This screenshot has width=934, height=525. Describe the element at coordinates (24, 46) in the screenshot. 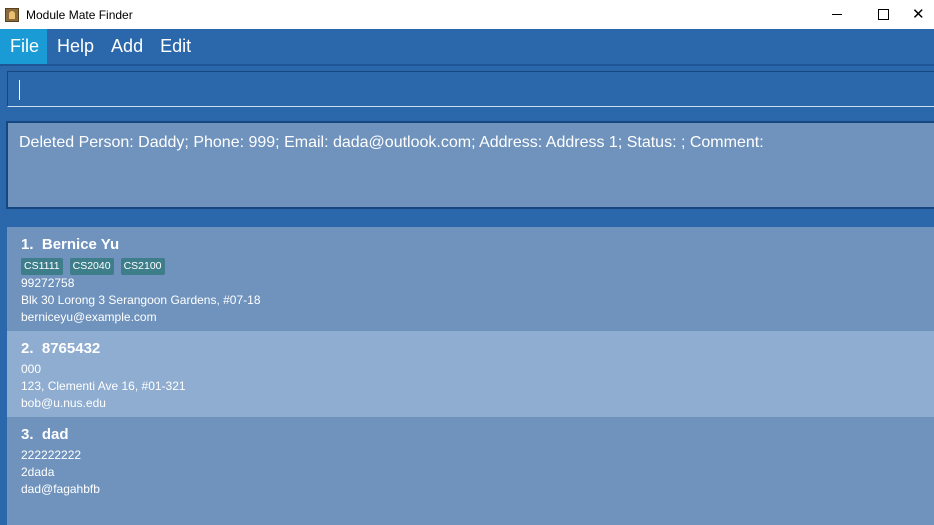

I see `menu-file: File` at that location.